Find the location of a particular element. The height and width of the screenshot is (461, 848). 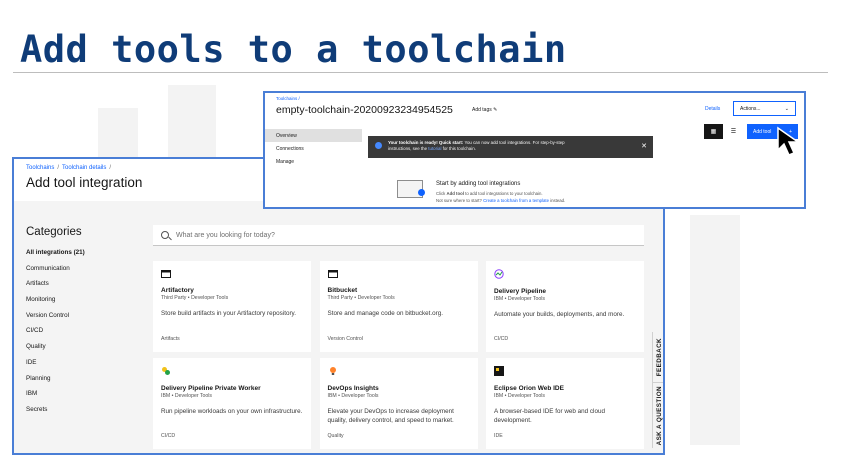

toolchain-nav: Overview Connections Manage is located at coordinates (313, 148).